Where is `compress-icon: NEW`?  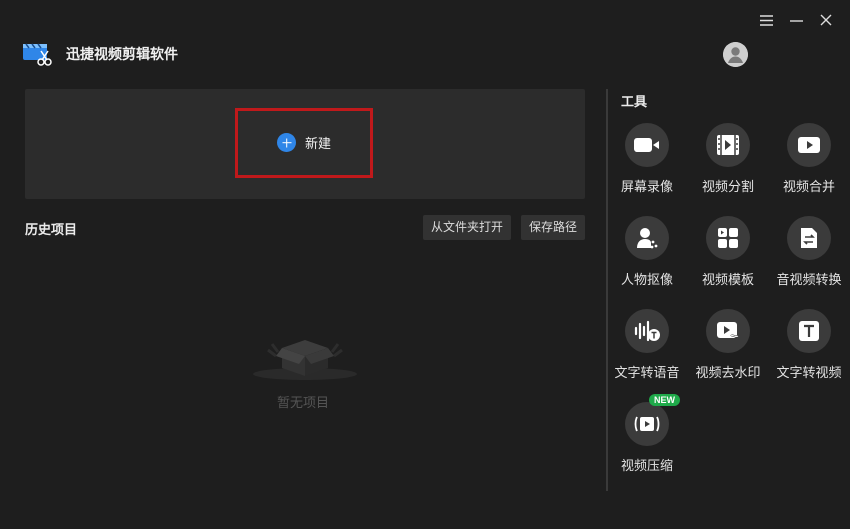 compress-icon: NEW is located at coordinates (652, 420).